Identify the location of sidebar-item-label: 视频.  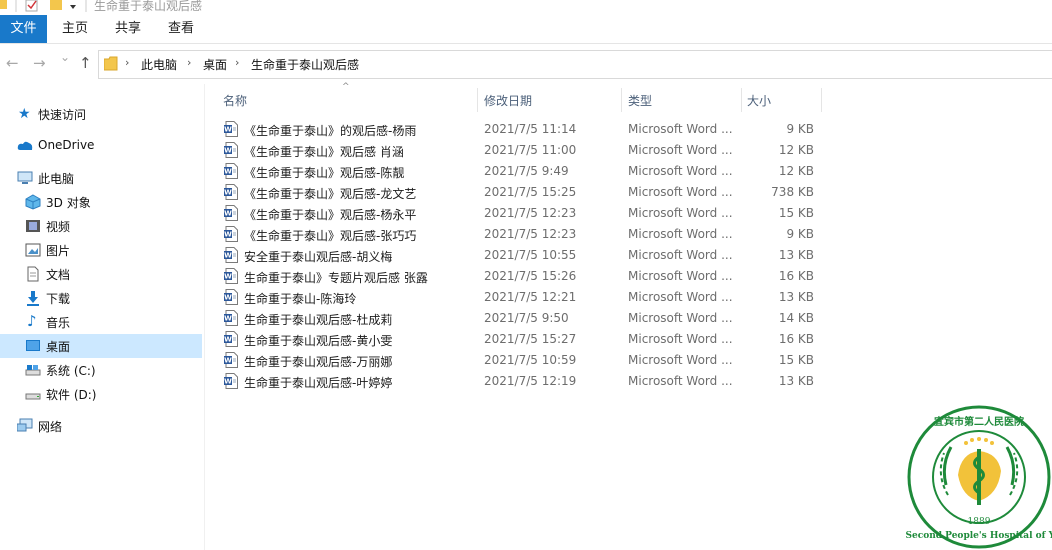
(58, 227).